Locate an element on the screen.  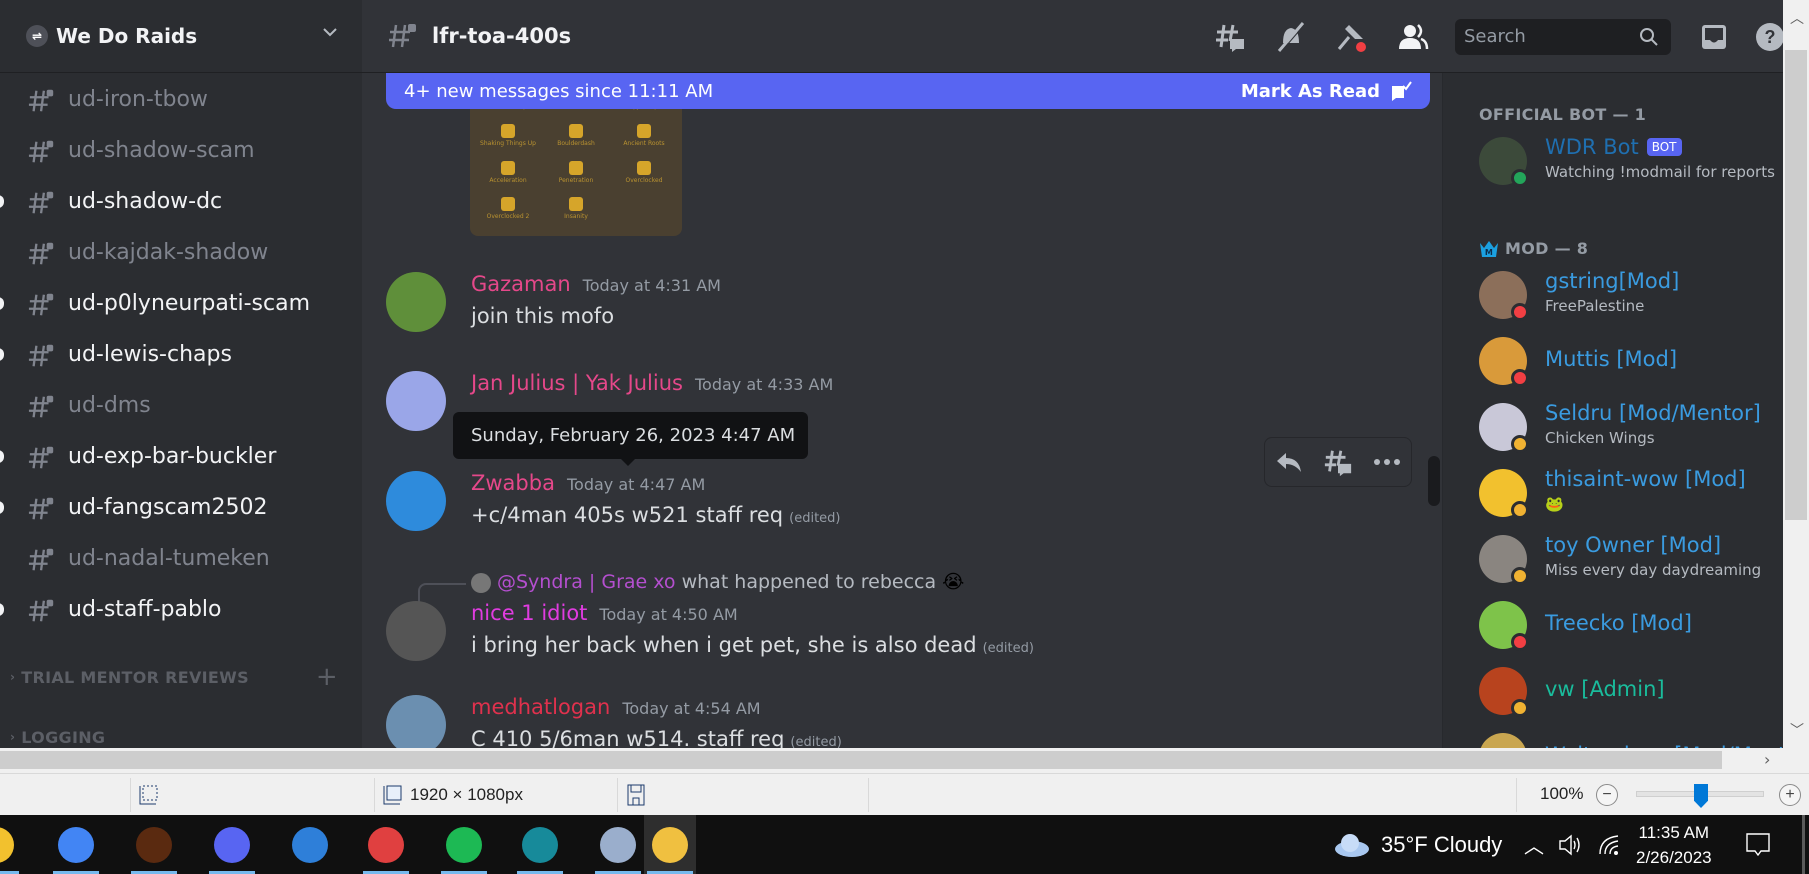
windows-taskbar: 35°F Cloudy ︿ 11:35 AM 2/26/2023 is located at coordinates (904, 844).